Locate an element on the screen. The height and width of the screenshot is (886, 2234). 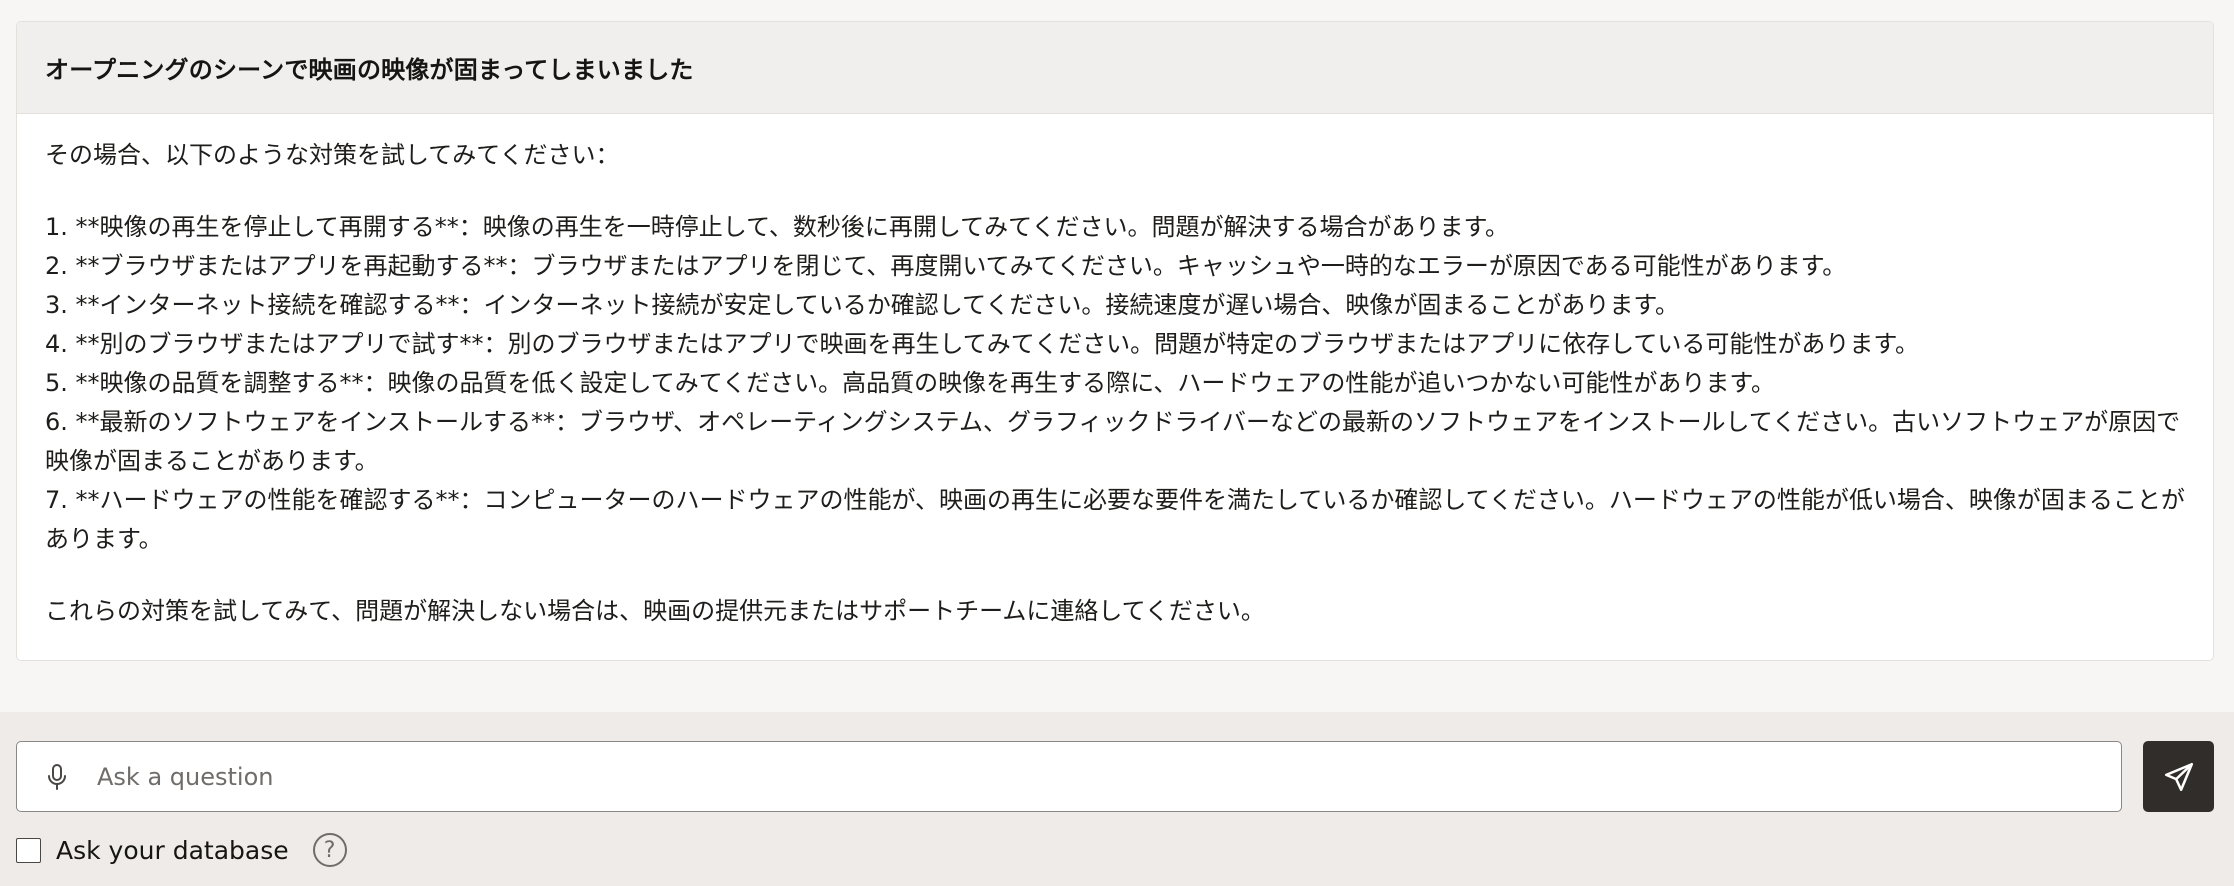
ask-database-checkbox is located at coordinates (28, 850).